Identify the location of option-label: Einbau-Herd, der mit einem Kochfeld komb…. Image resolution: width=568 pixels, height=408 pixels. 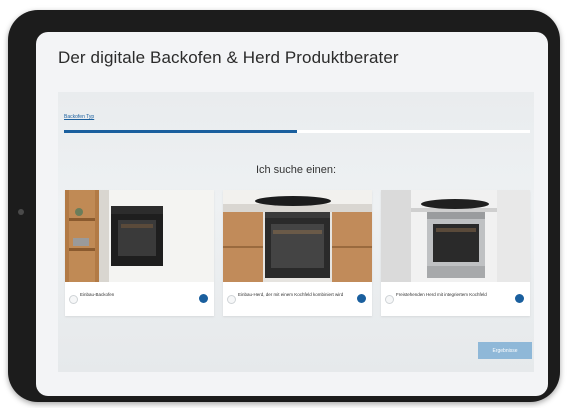
(291, 294).